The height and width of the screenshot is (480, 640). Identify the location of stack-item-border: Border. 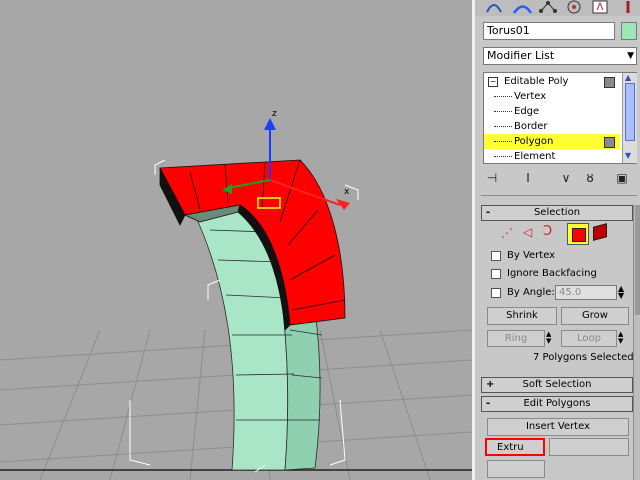
(552, 126).